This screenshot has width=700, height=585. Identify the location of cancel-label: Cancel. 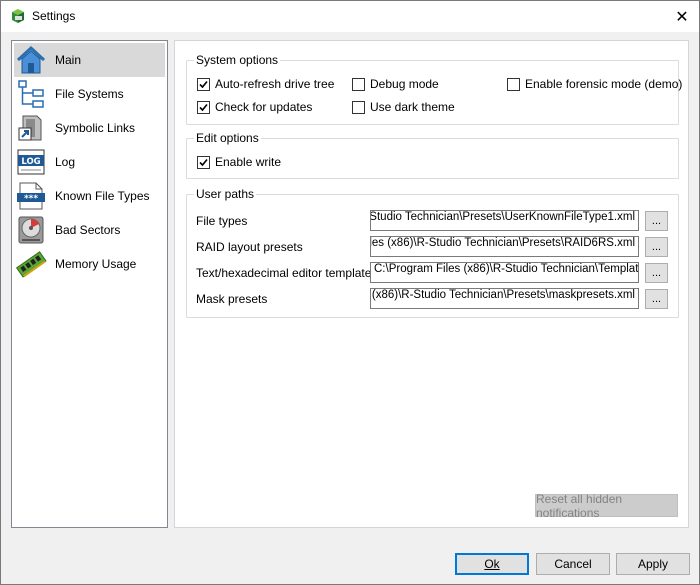
(573, 564).